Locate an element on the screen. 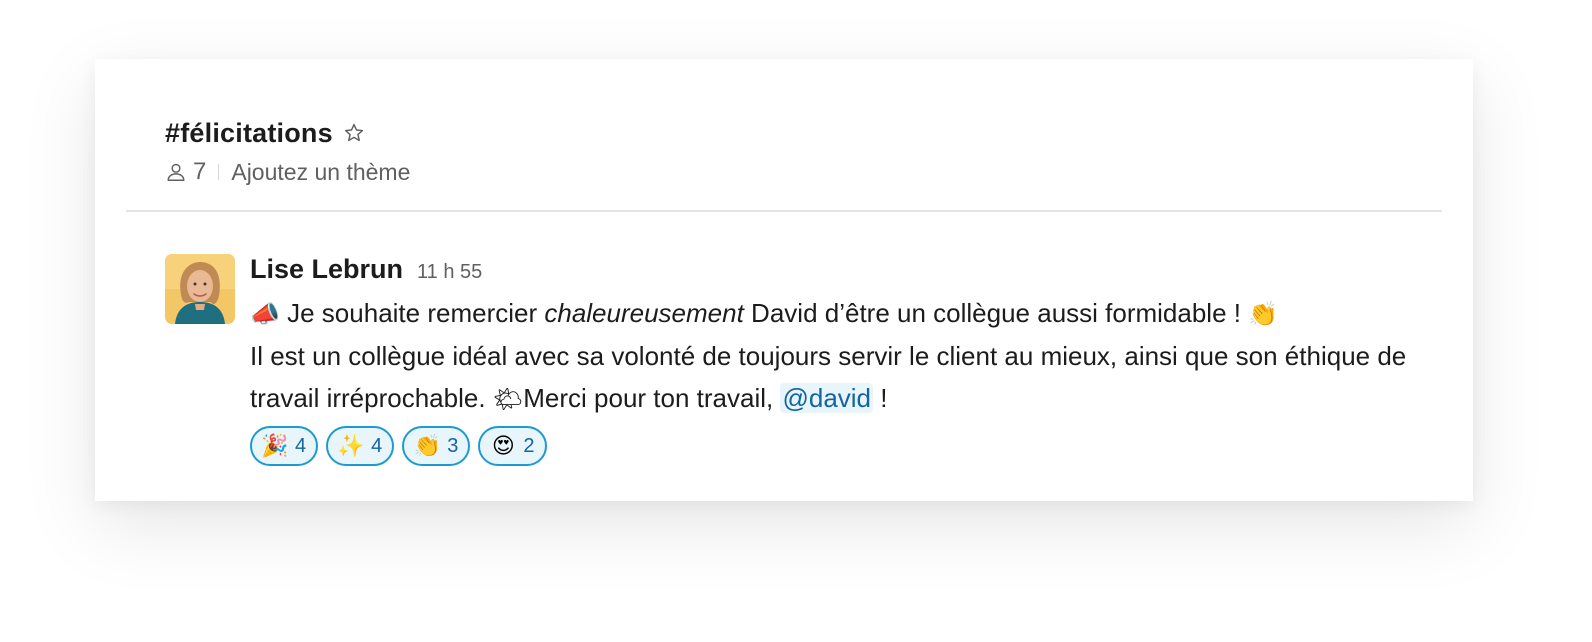  channel-name: #félicitations is located at coordinates (249, 133).